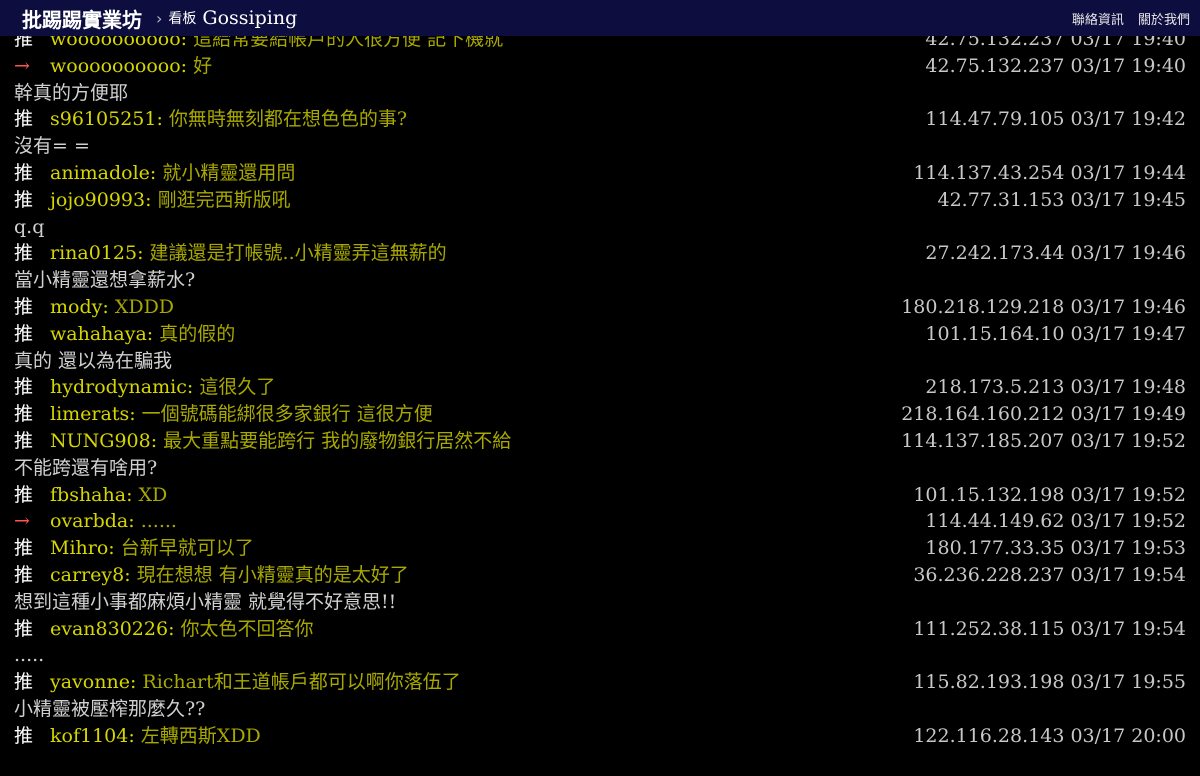 This screenshot has height=776, width=1200. What do you see at coordinates (280, 441) in the screenshot?
I see `push-comment-body: NUNG908: 最大重點要能跨行 我的廢物銀行居然不給` at bounding box center [280, 441].